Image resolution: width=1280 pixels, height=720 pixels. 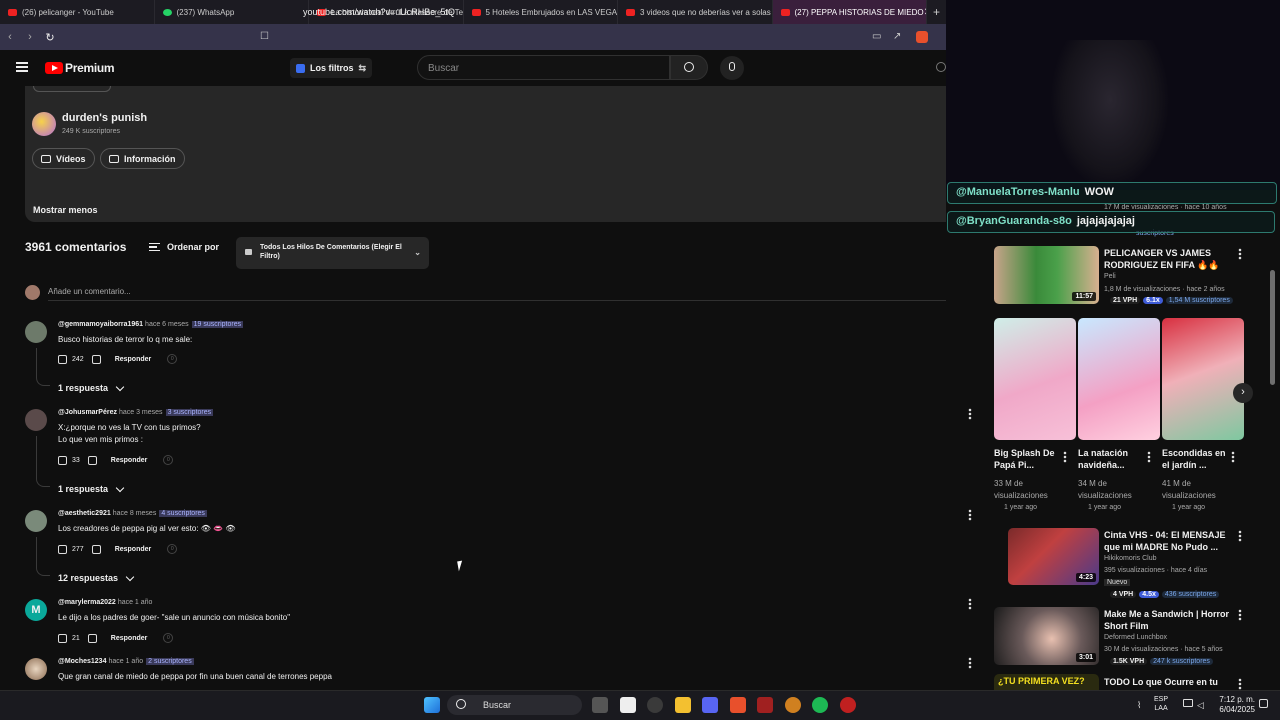 What do you see at coordinates (849, 12) in the screenshot?
I see `browser-tab-active: (27) PEPPA HISTORIAS DE MIEDO✕` at bounding box center [849, 12].